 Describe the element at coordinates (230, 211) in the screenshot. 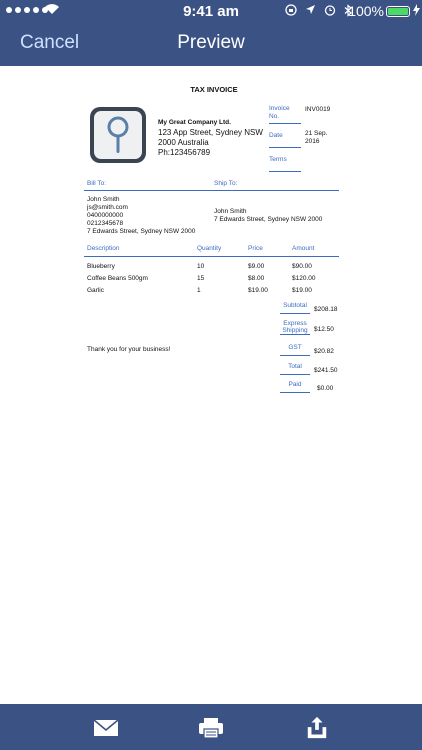

I see `ship-to-name: John Smith` at that location.